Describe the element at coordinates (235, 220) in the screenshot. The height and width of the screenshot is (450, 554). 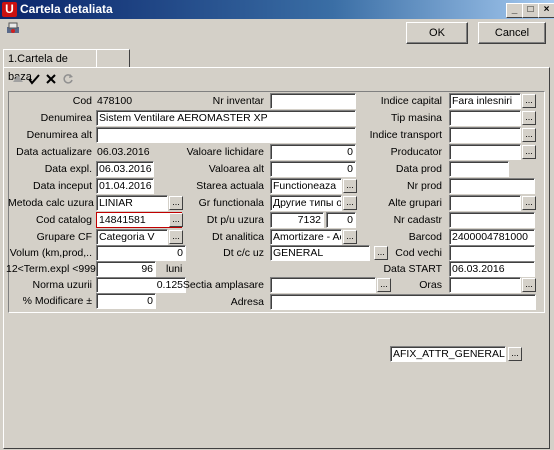
I see `label-dt-pu-uzura: Dt p/u uzura` at that location.